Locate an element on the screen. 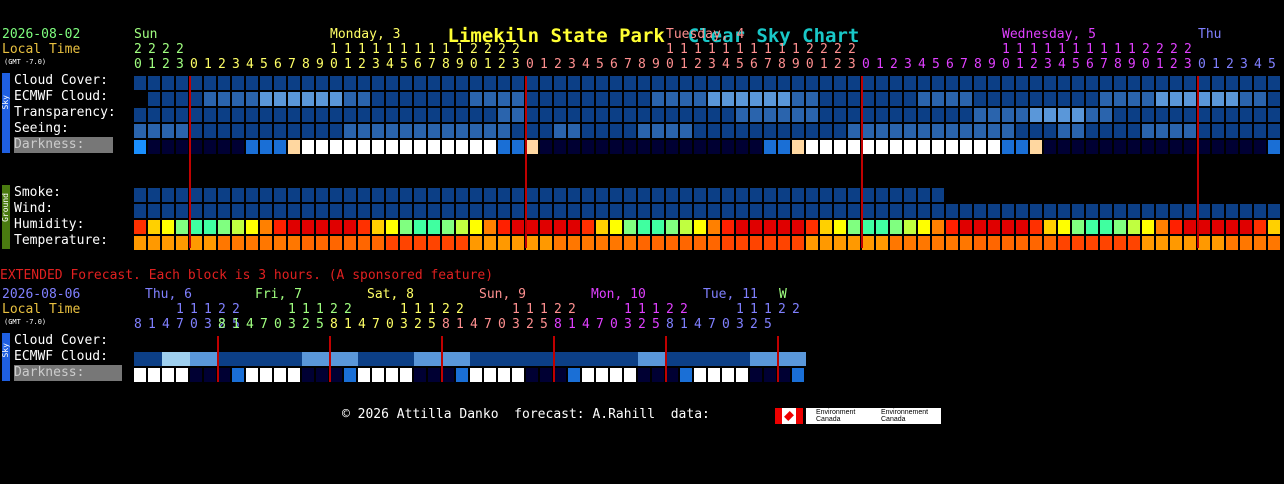 This screenshot has width=1284, height=484. day-label: Sun, 9 is located at coordinates (502, 294).